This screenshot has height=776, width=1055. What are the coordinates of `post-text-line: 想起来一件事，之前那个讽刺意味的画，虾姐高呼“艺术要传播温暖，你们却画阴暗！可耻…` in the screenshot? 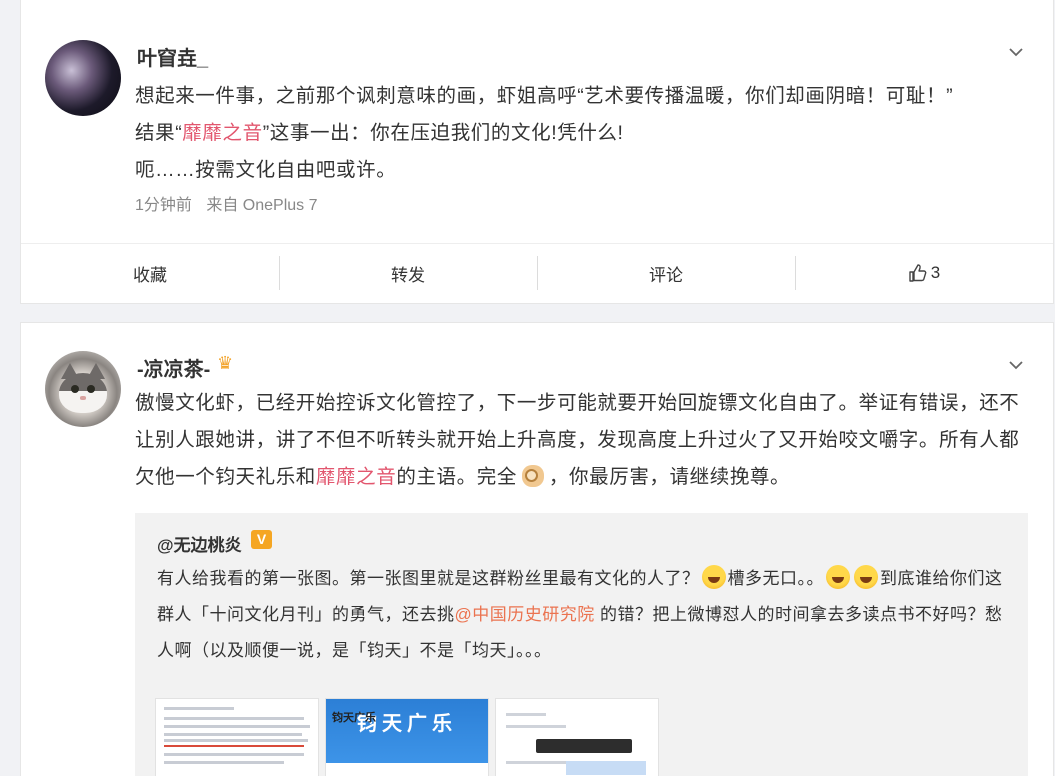 It's located at (544, 96).